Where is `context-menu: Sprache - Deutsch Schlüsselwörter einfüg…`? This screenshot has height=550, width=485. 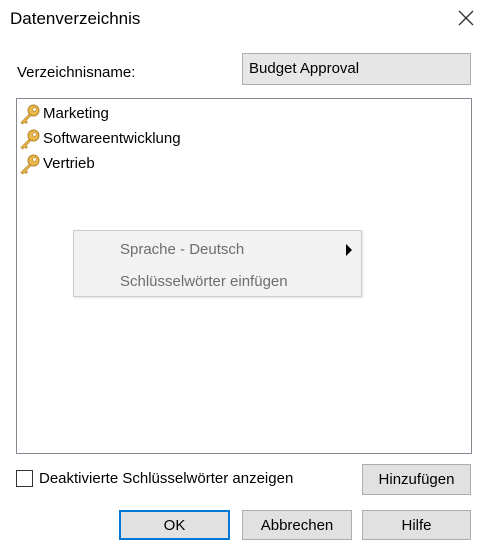 context-menu: Sprache - Deutsch Schlüsselwörter einfüg… is located at coordinates (217, 263).